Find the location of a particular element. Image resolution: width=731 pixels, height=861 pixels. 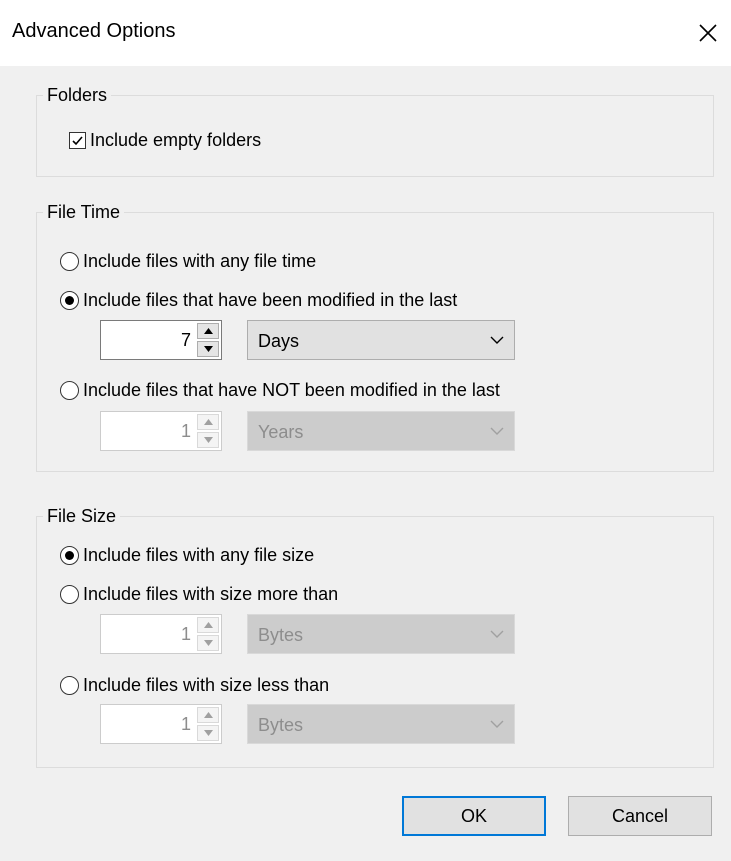

more-than-unit-value: Bytes is located at coordinates (281, 635).